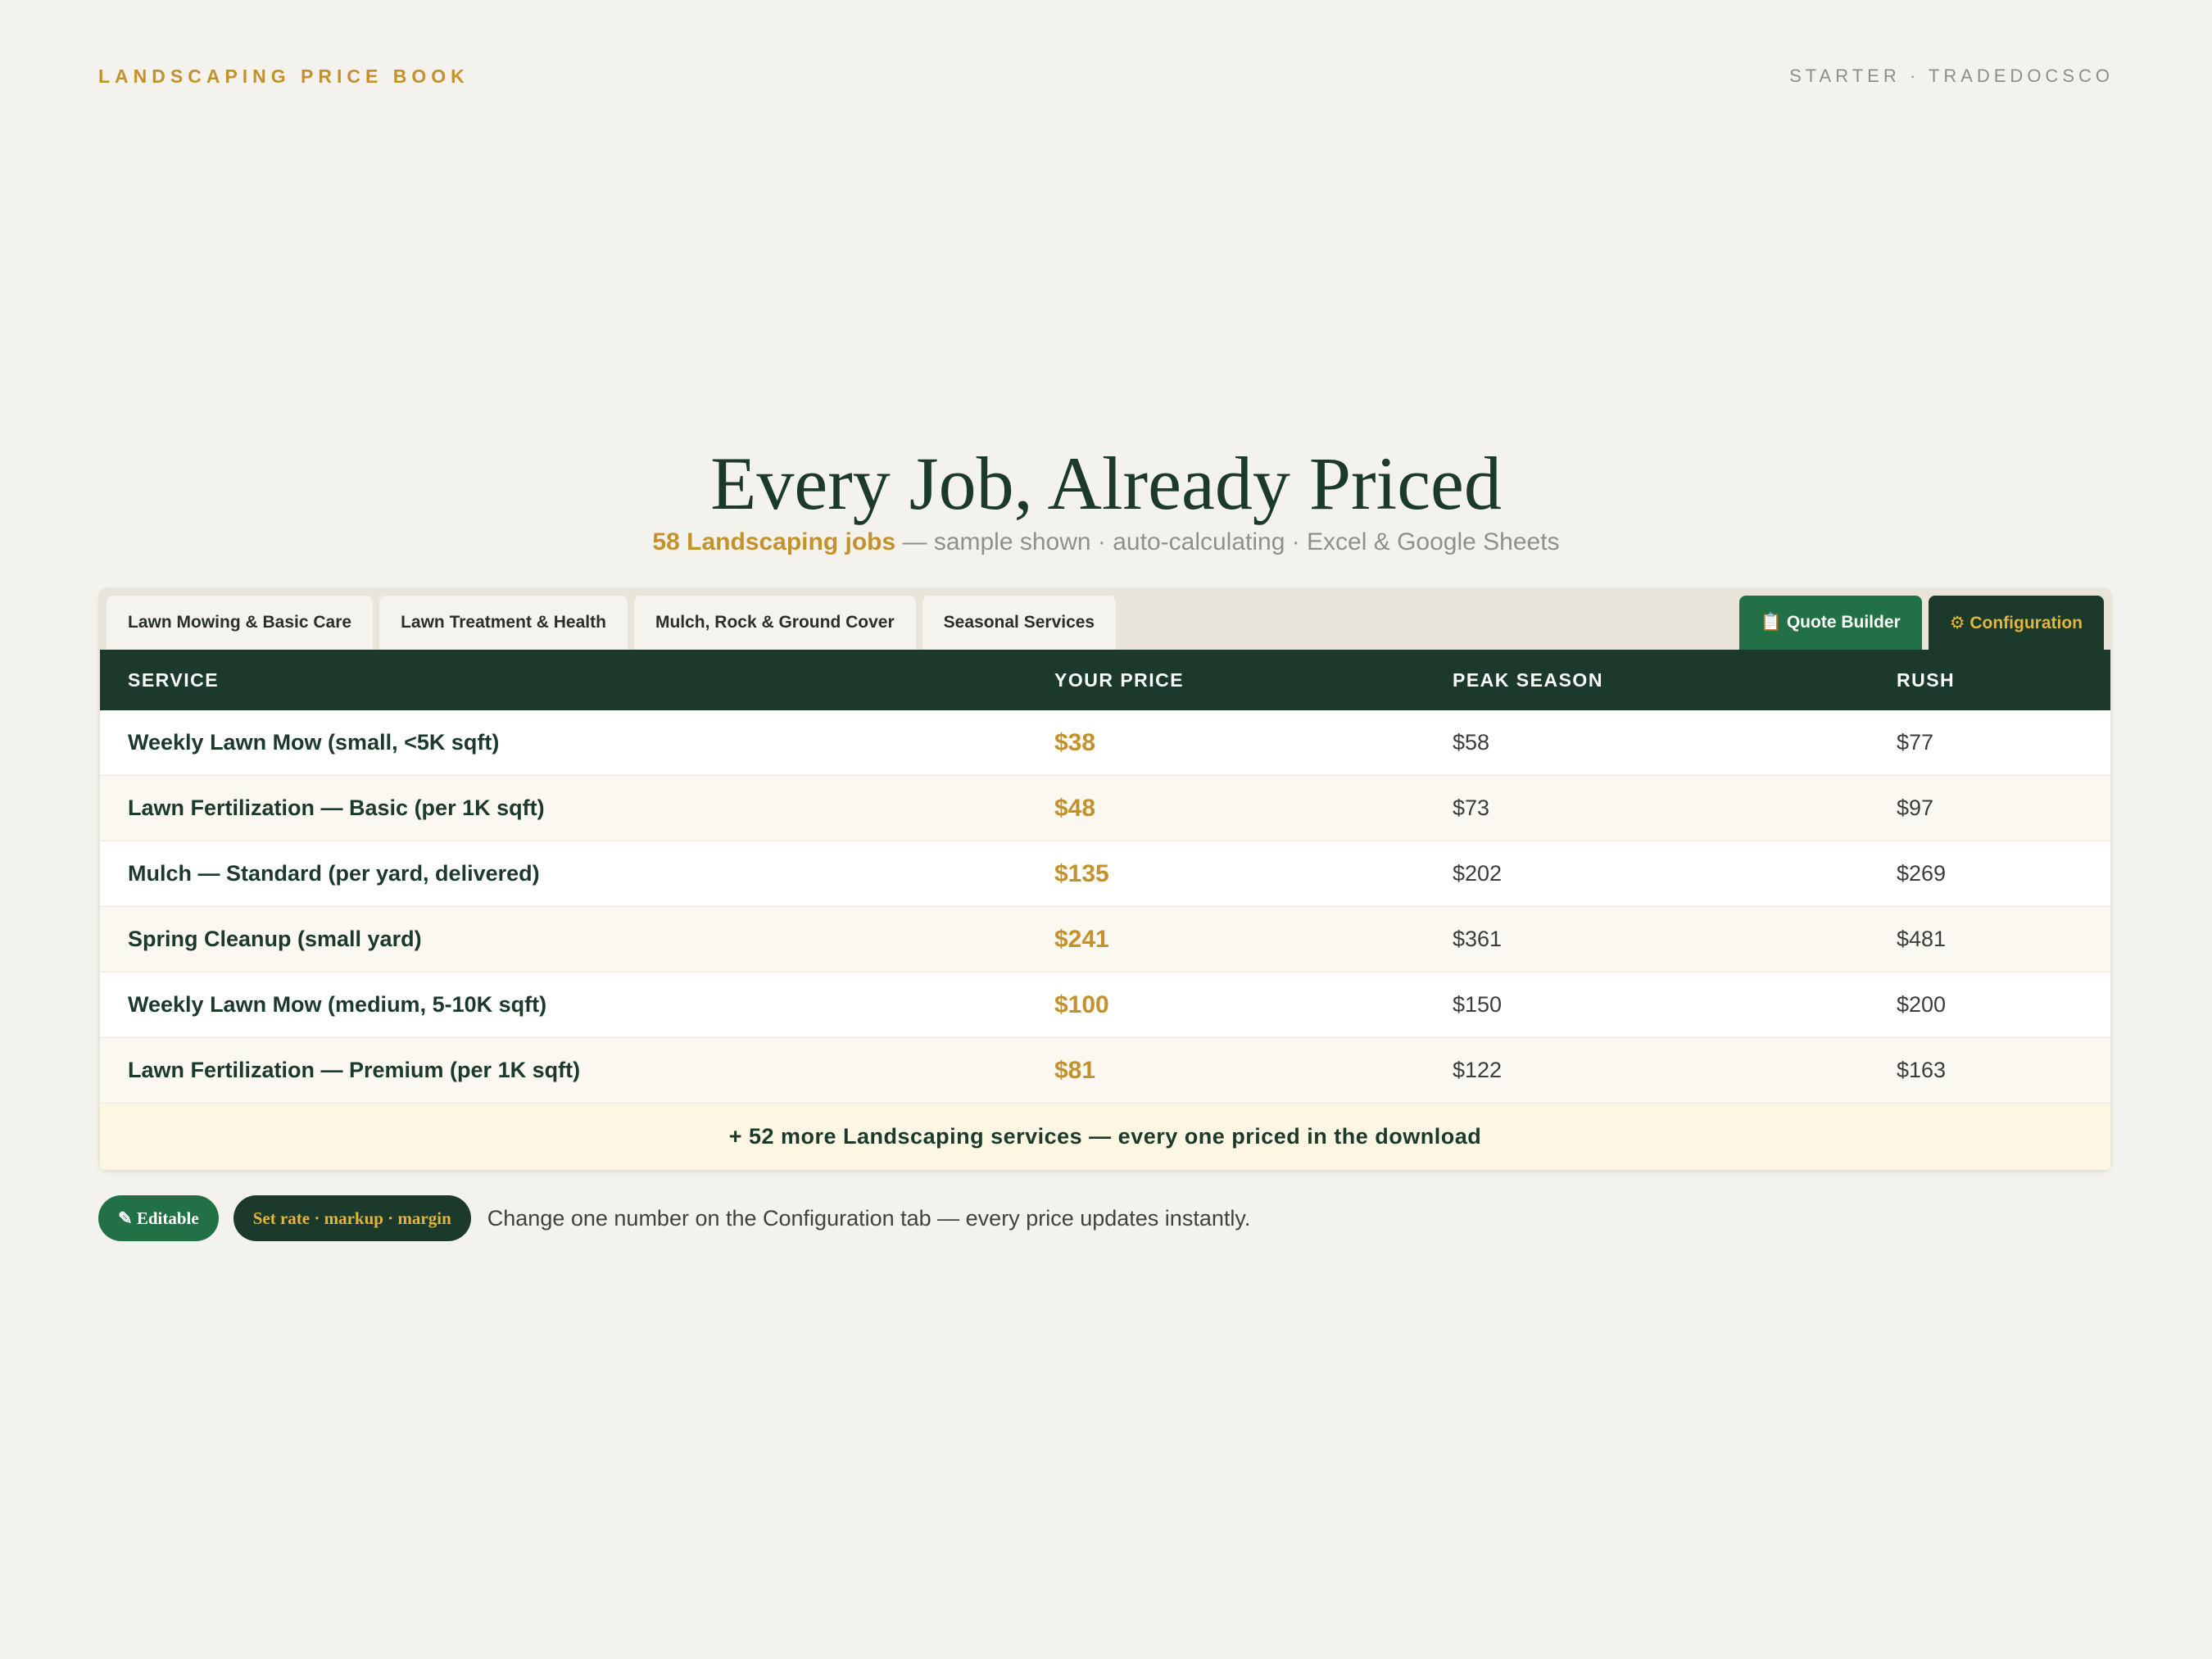  What do you see at coordinates (1951, 76) in the screenshot?
I see `plan-meta: STARTER · TRADEDOCSCO` at bounding box center [1951, 76].